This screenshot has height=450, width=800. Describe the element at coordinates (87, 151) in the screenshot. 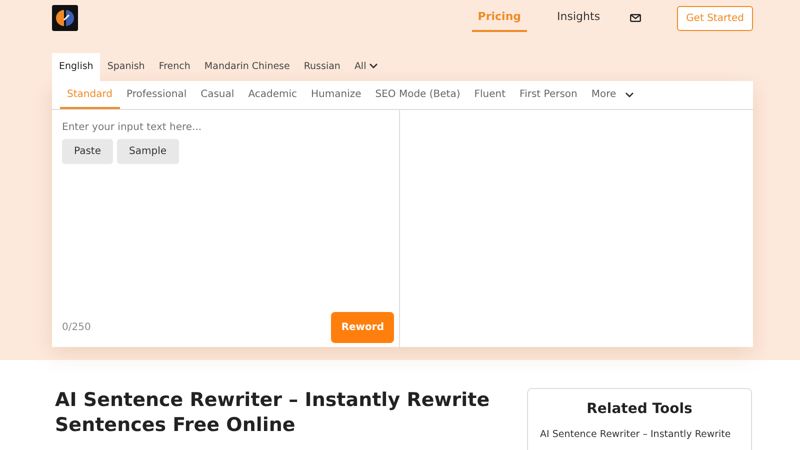

I see `action-button: Paste` at that location.